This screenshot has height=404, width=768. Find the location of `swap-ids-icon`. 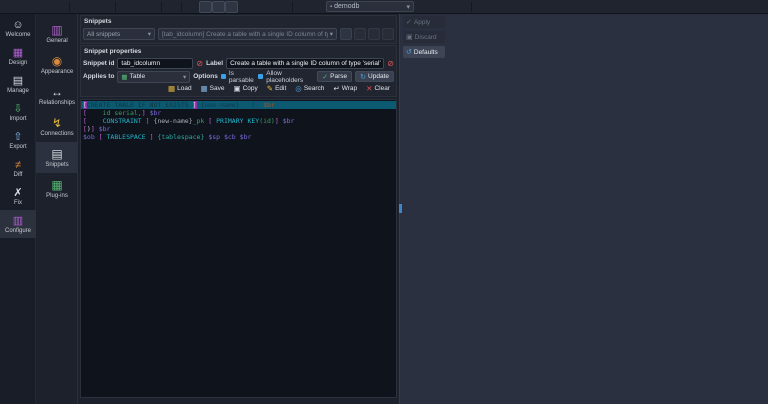

swap-ids-icon is located at coordinates (449, 7).